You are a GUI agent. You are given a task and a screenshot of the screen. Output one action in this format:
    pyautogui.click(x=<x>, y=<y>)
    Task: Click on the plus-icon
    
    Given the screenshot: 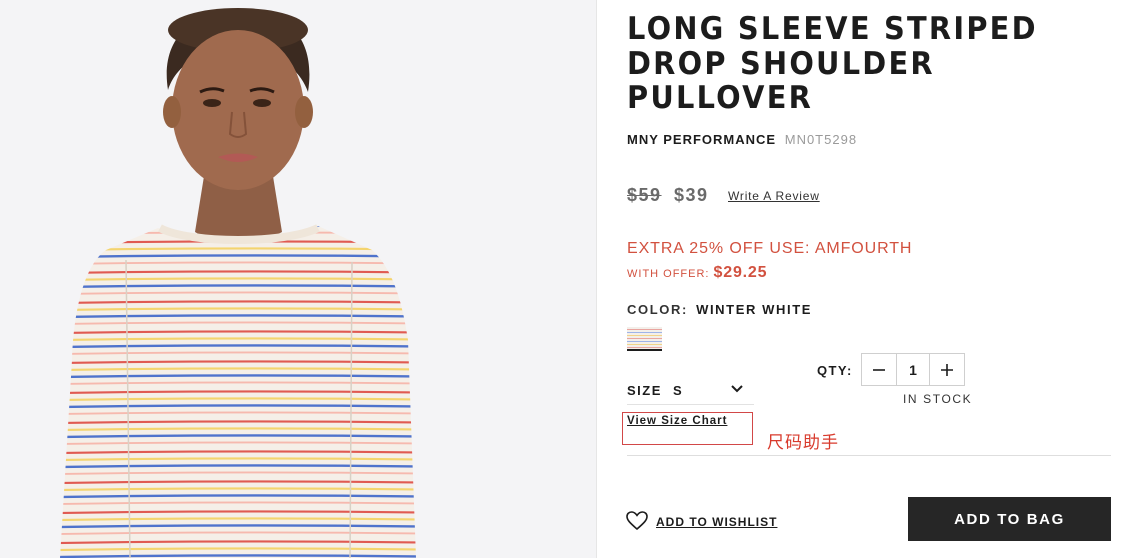 What is the action you would take?
    pyautogui.click(x=947, y=369)
    